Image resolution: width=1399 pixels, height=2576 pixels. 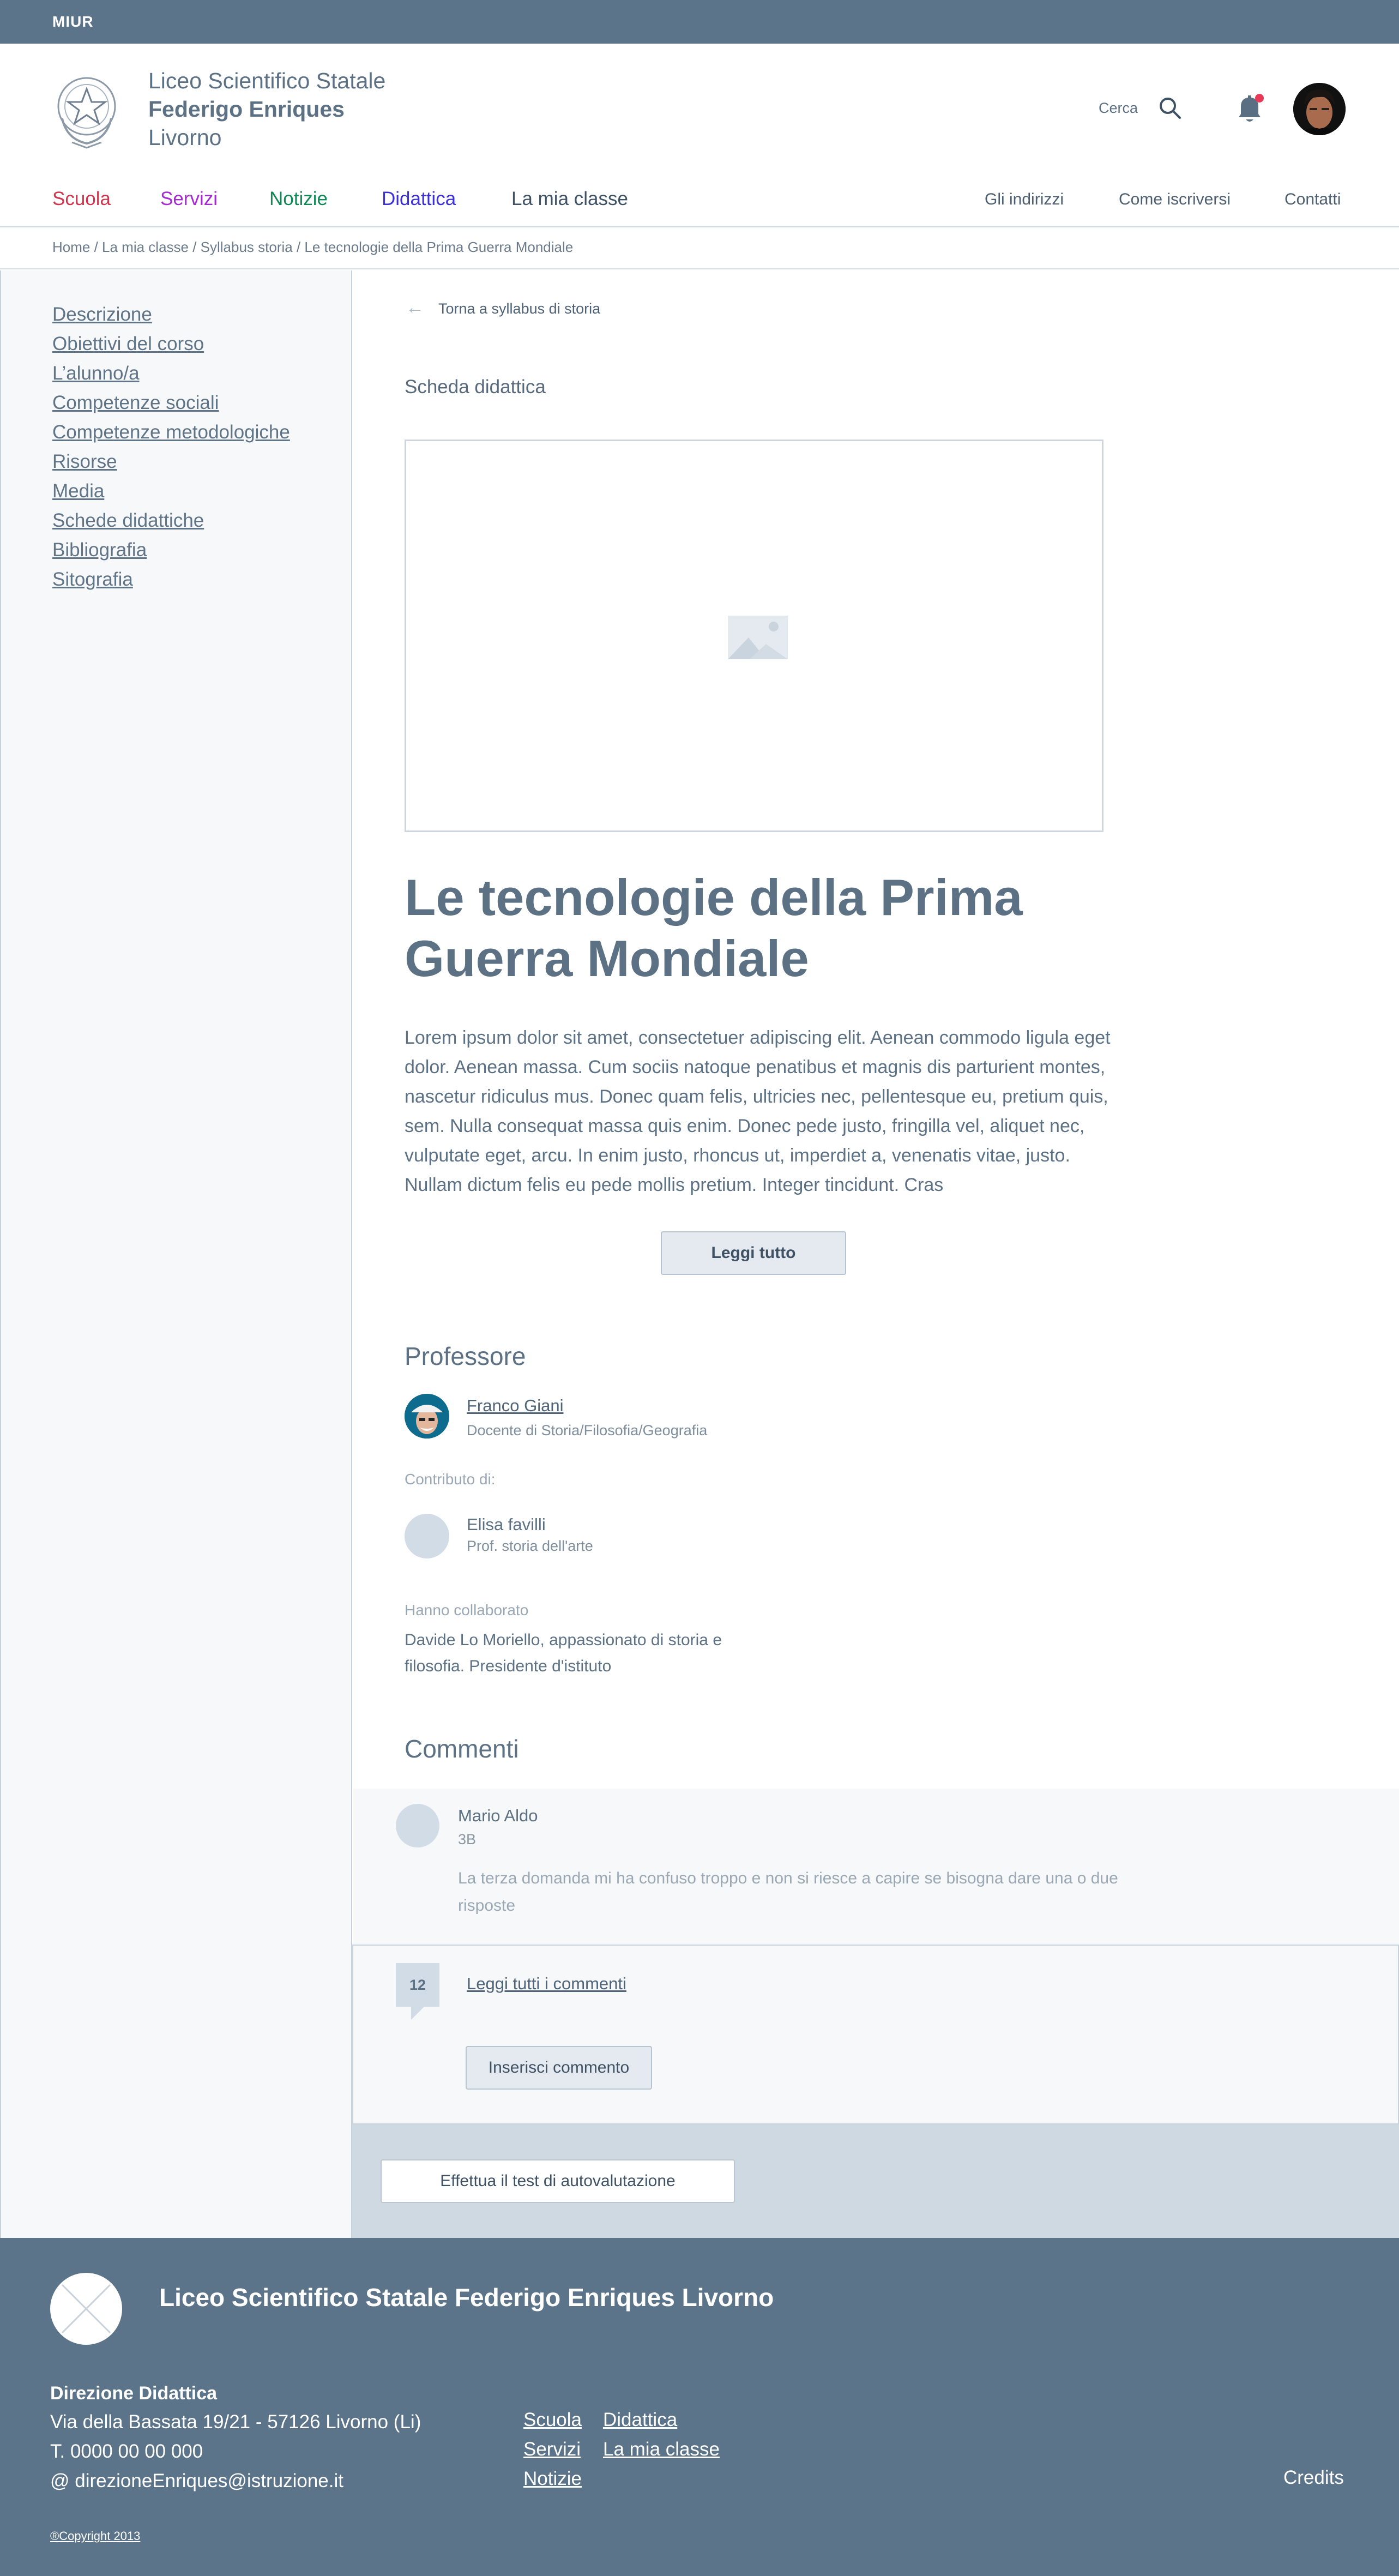 I want to click on search-label: Cerca, so click(x=1118, y=108).